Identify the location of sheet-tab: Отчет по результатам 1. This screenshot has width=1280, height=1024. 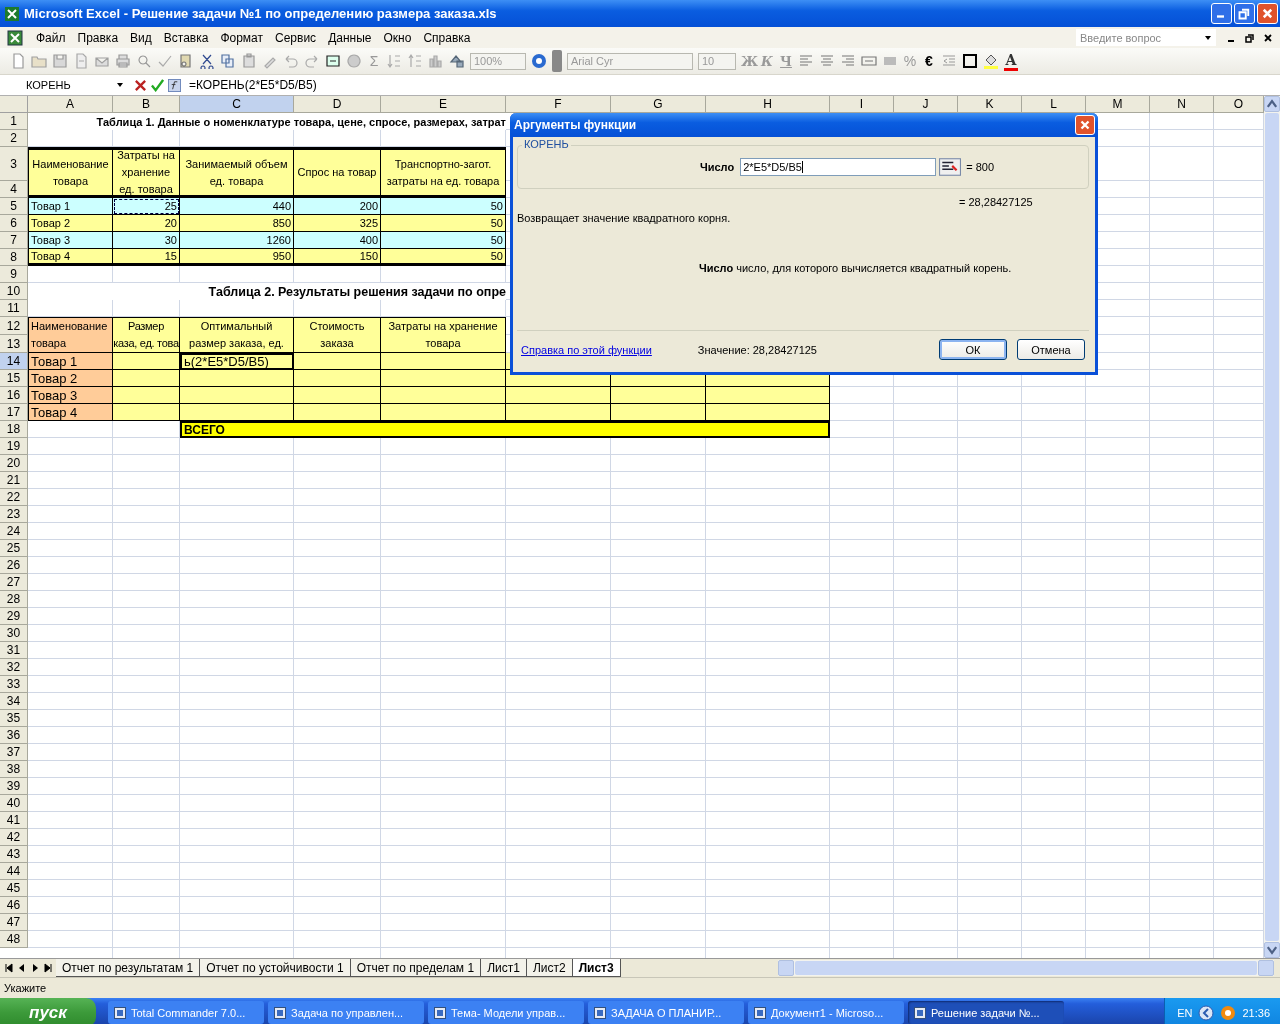
(128, 968).